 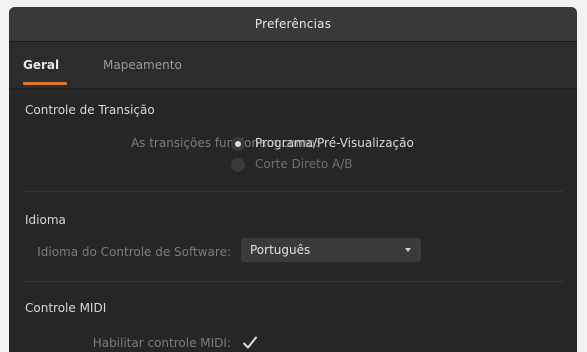 What do you see at coordinates (280, 250) in the screenshot?
I see `language-dropdown-value: Português` at bounding box center [280, 250].